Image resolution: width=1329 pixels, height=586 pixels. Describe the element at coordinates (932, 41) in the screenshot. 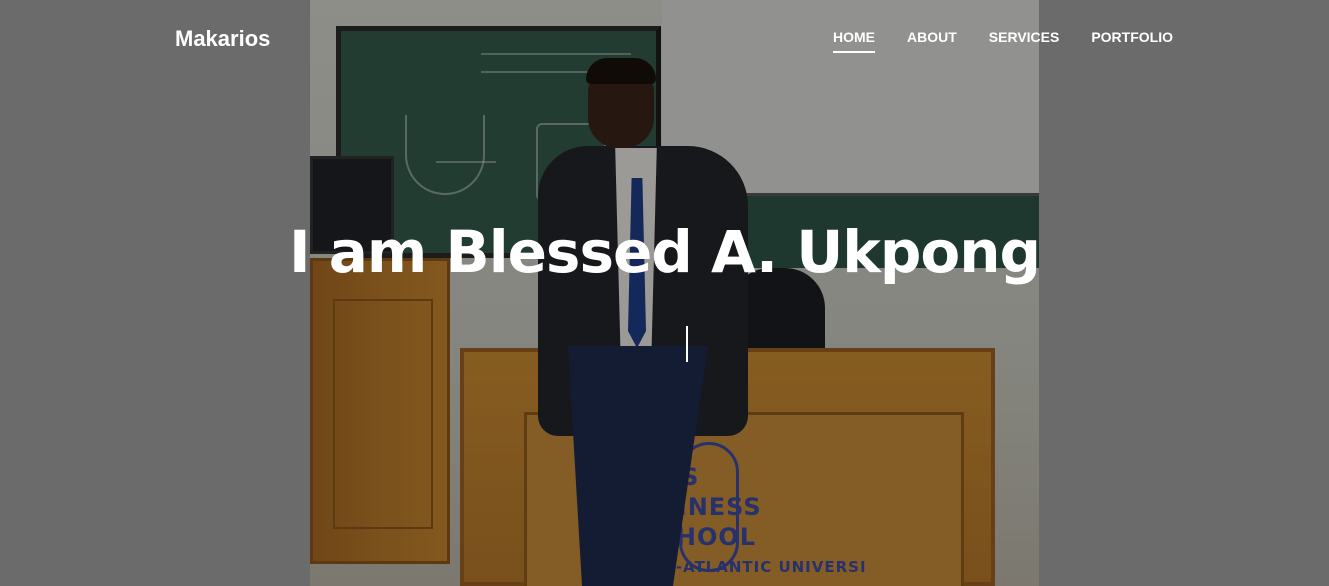

I see `nav-item-about: ABOUT` at that location.